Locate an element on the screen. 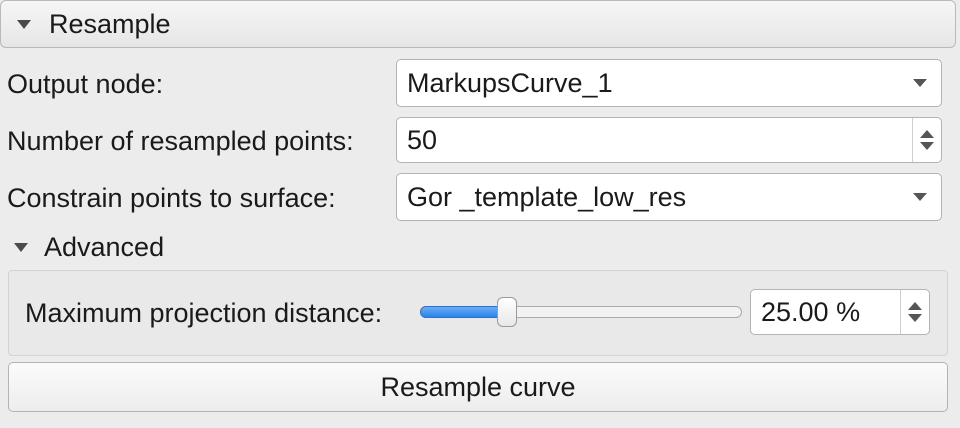 The width and height of the screenshot is (960, 428). output-node-value: MarkupsCurve_1 is located at coordinates (510, 82).